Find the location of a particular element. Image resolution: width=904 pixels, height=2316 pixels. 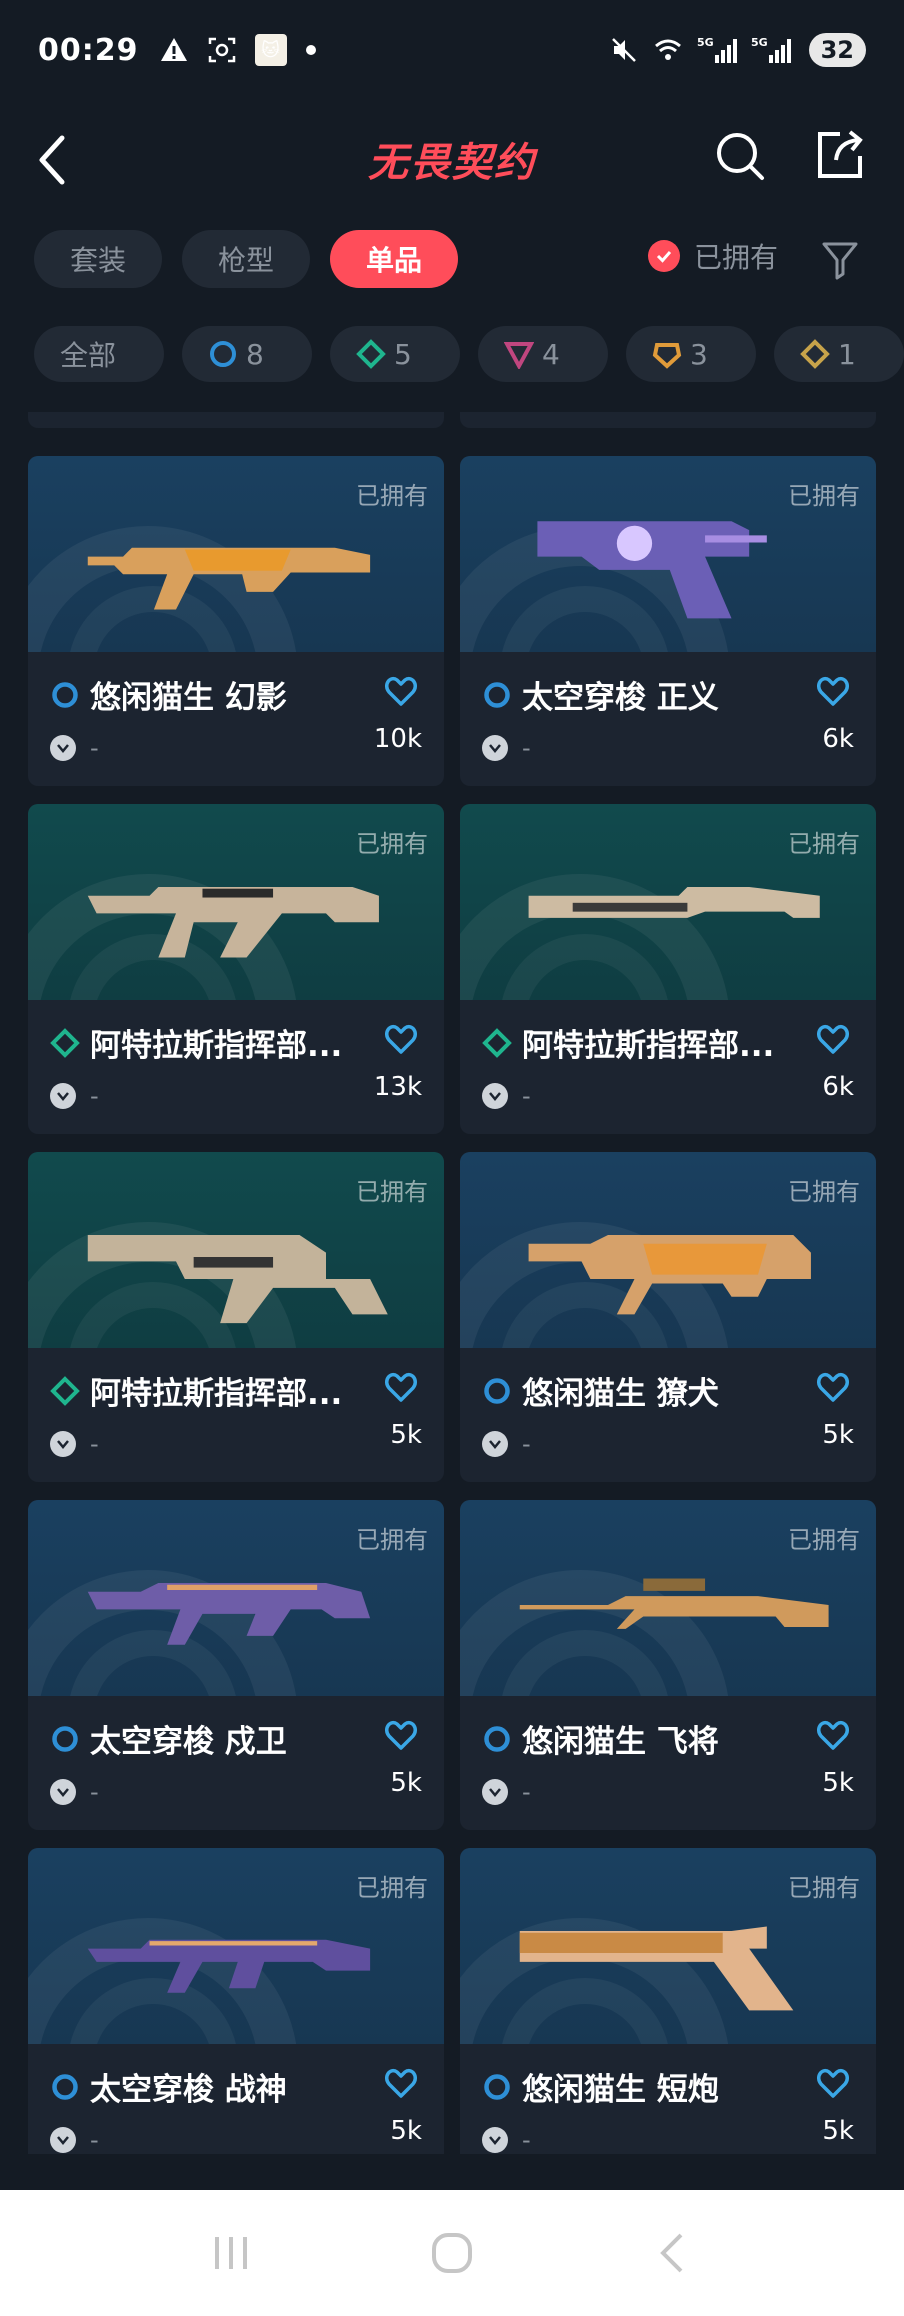

owned-filter-toggle: 已拥有 is located at coordinates (713, 256).